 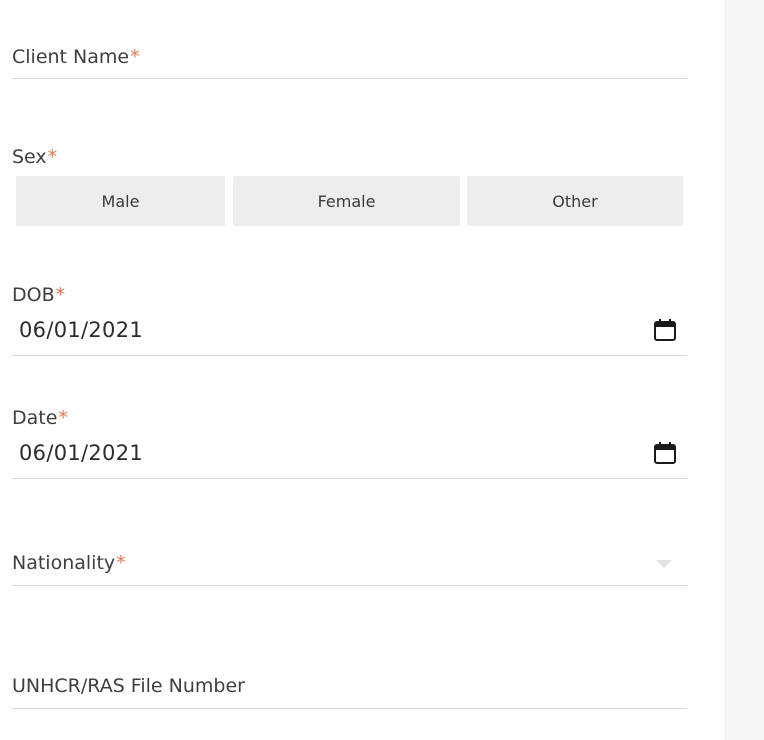 What do you see at coordinates (349, 78) in the screenshot?
I see `client-name-underline` at bounding box center [349, 78].